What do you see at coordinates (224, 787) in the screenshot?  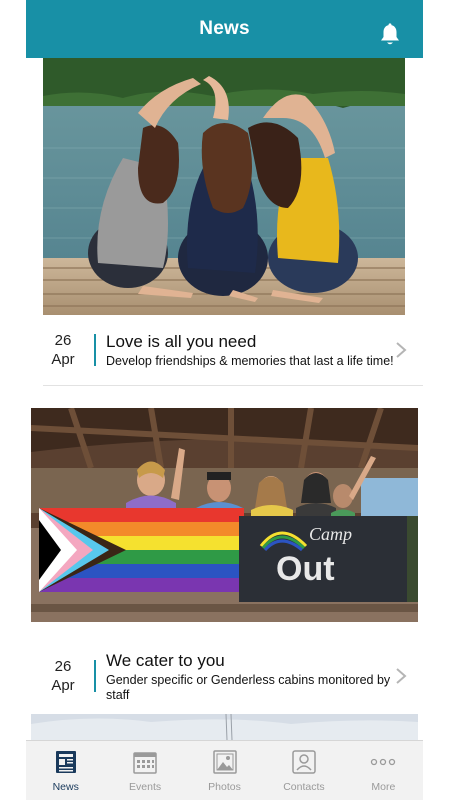 I see `tab-label: Photos` at bounding box center [224, 787].